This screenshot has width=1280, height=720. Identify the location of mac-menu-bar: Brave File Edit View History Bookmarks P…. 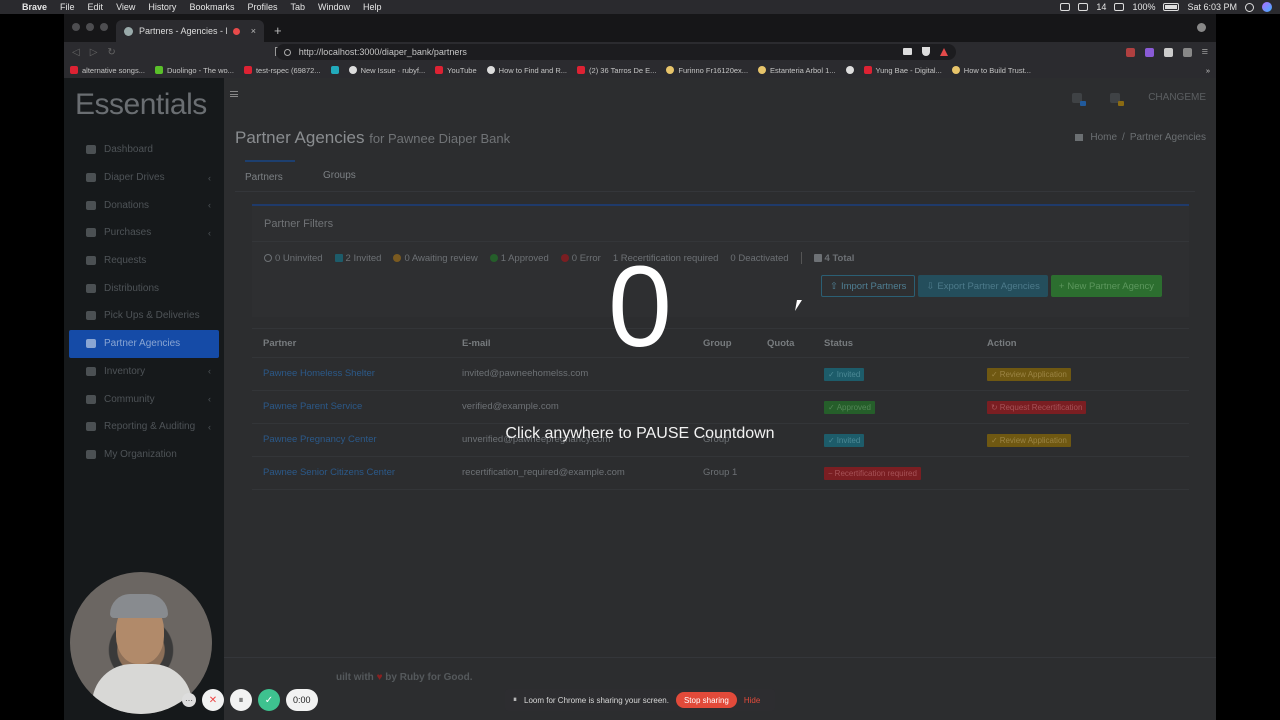
(640, 7).